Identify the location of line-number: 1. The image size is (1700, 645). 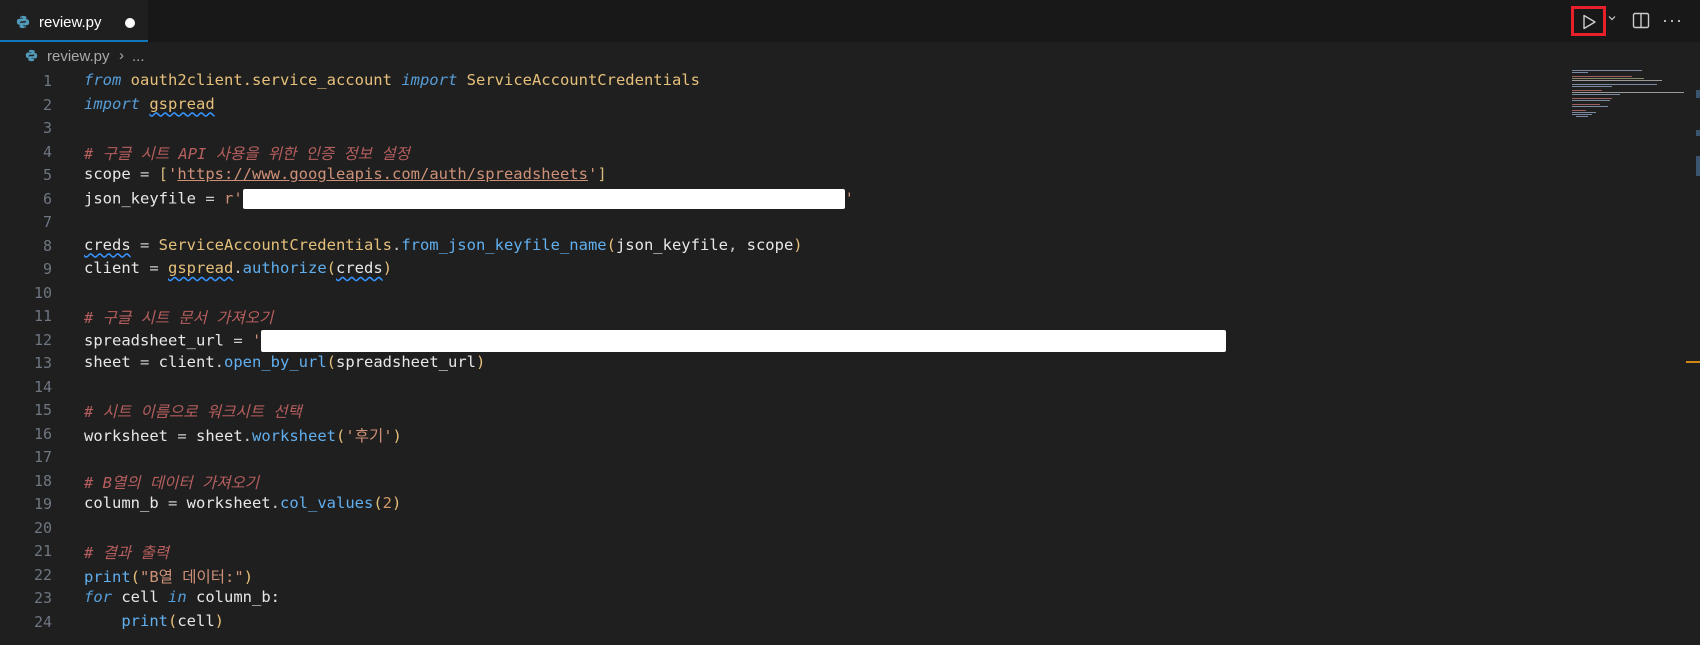
(47, 81).